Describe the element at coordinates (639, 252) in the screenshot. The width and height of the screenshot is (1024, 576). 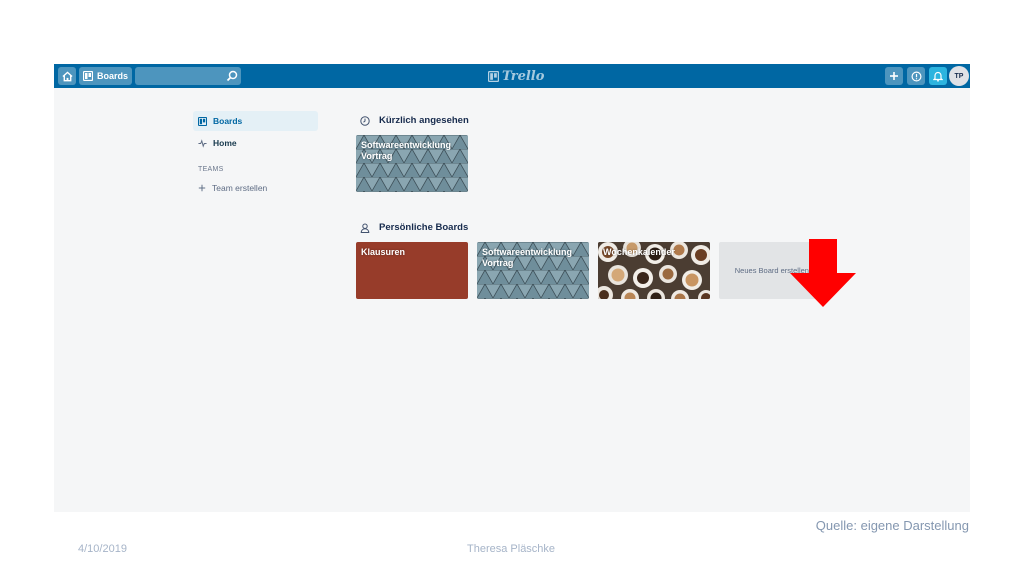
I see `board-title: Wochenkalender` at that location.